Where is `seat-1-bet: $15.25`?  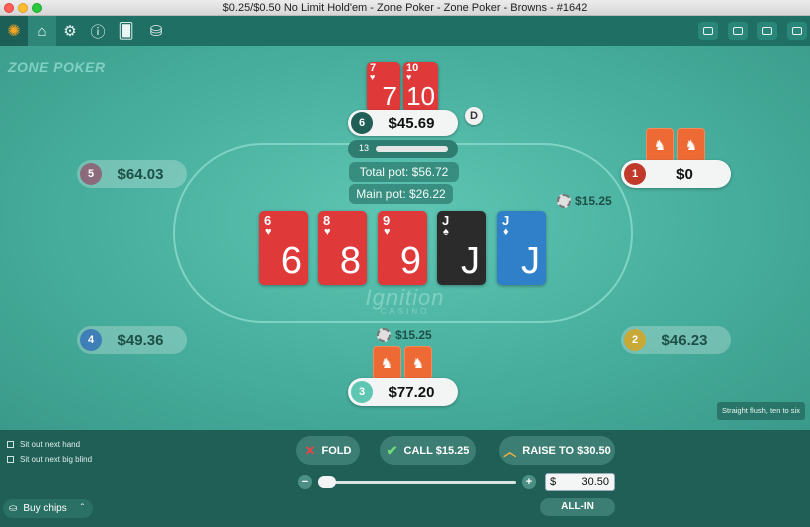
seat-1-bet: $15.25 is located at coordinates (584, 201).